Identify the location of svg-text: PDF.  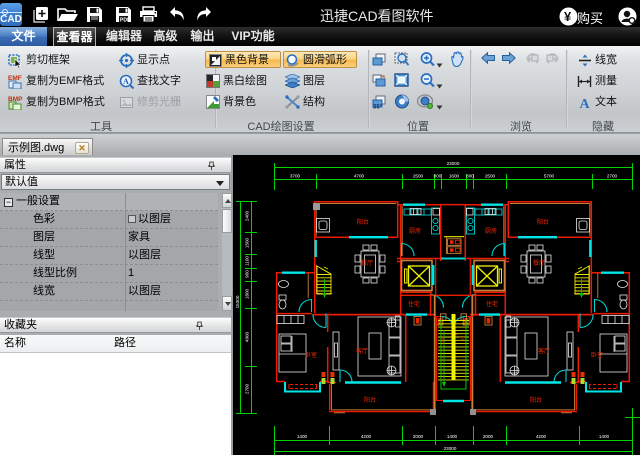
(125, 21).